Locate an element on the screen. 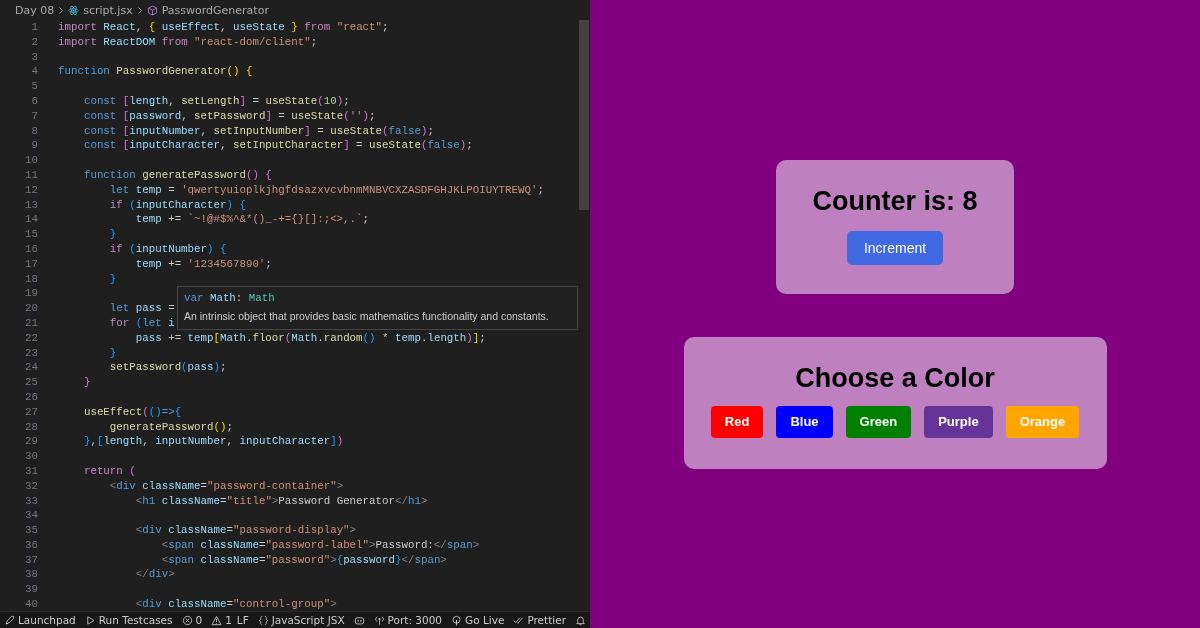 Image resolution: width=1200 pixels, height=628 pixels. line-number: 36 is located at coordinates (31, 545).